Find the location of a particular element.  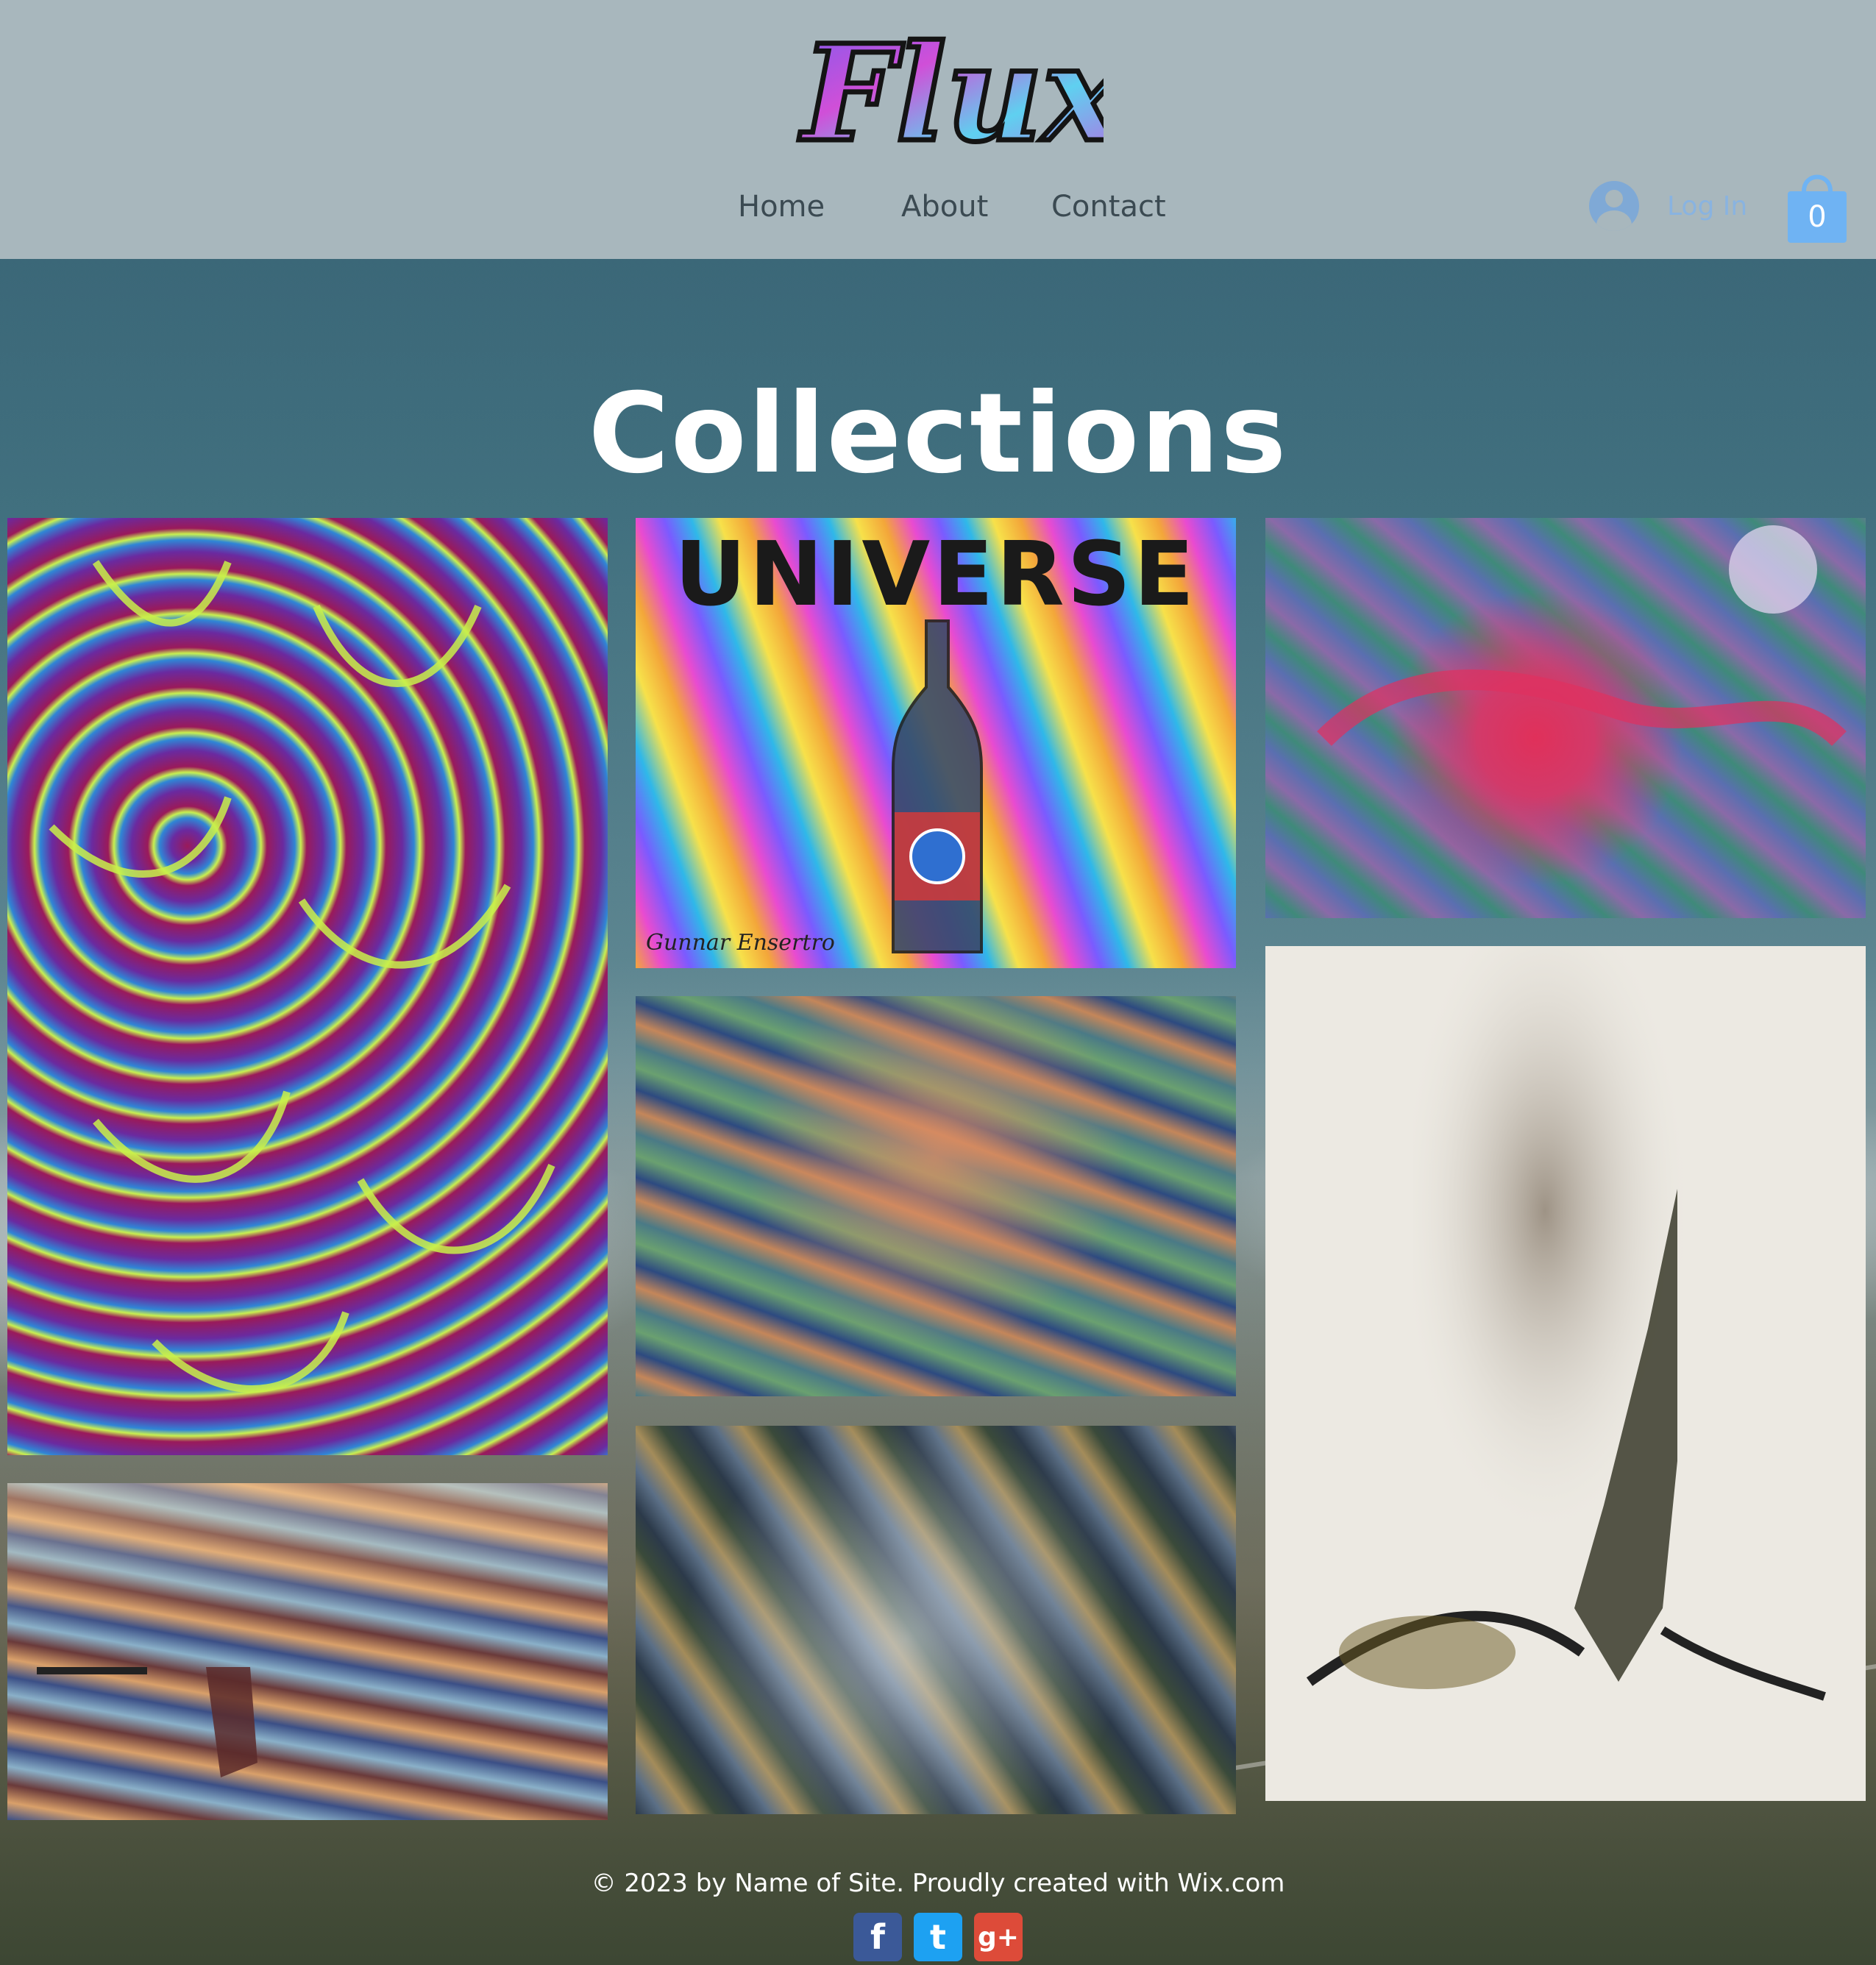

bottle-image is located at coordinates (938, 786).